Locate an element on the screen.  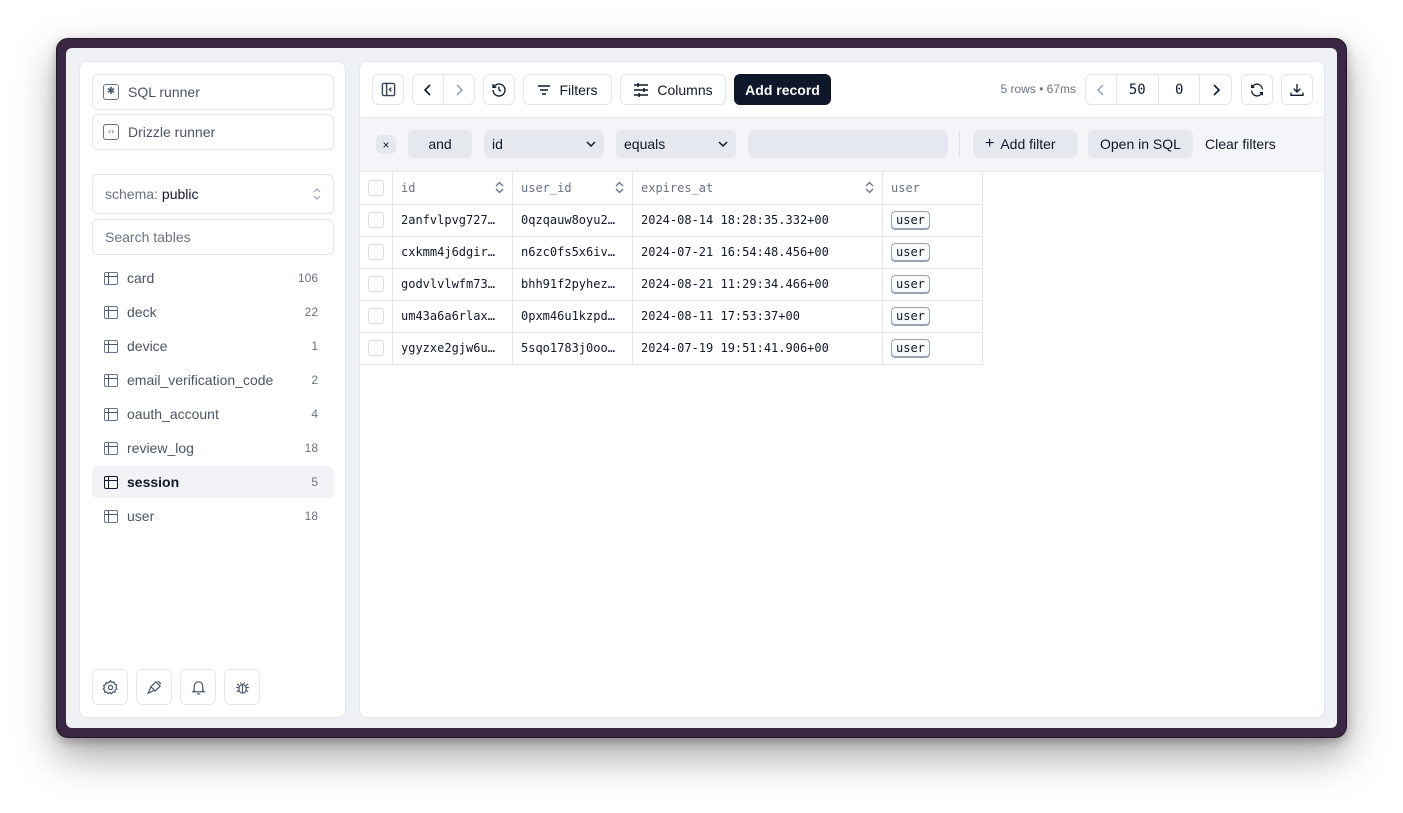
sidebar-item-review-log: review_log 18 is located at coordinates (213, 448).